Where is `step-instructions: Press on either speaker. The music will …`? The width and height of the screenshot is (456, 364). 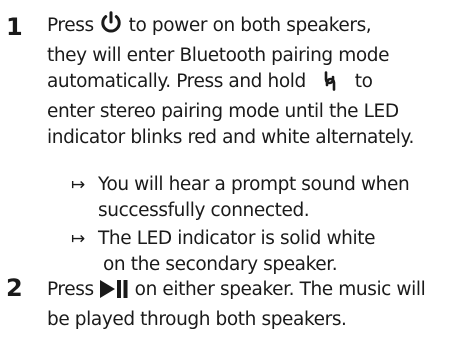 step-instructions: Press on either speaker. The music will … is located at coordinates (248, 305).